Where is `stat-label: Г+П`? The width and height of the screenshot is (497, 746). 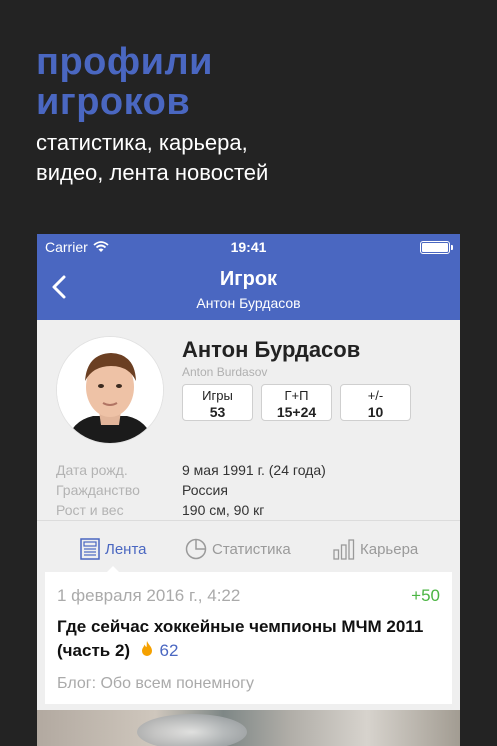 stat-label: Г+П is located at coordinates (296, 395).